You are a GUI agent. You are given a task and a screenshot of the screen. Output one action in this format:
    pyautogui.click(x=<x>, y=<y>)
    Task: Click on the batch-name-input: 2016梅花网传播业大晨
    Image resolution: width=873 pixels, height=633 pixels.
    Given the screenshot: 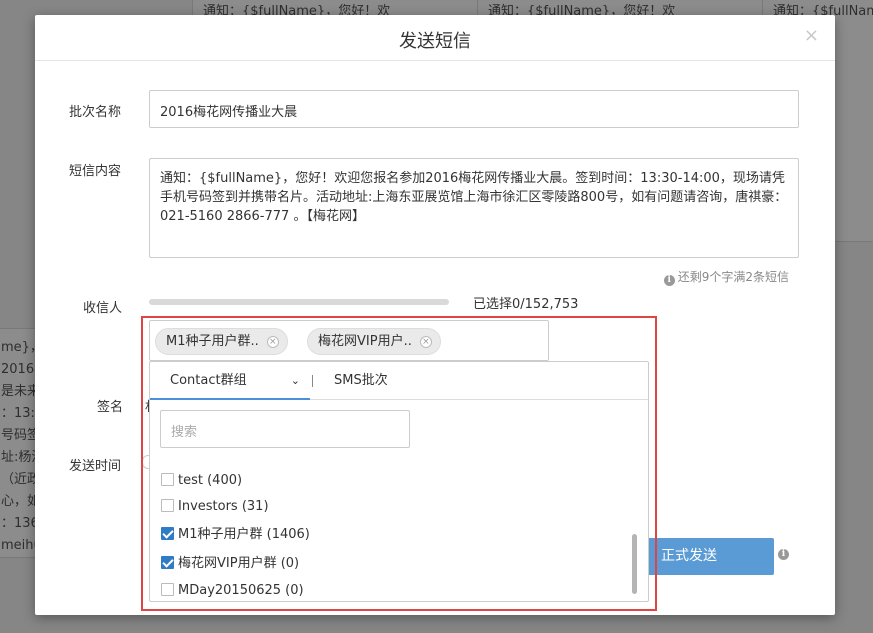 What is the action you would take?
    pyautogui.click(x=474, y=109)
    